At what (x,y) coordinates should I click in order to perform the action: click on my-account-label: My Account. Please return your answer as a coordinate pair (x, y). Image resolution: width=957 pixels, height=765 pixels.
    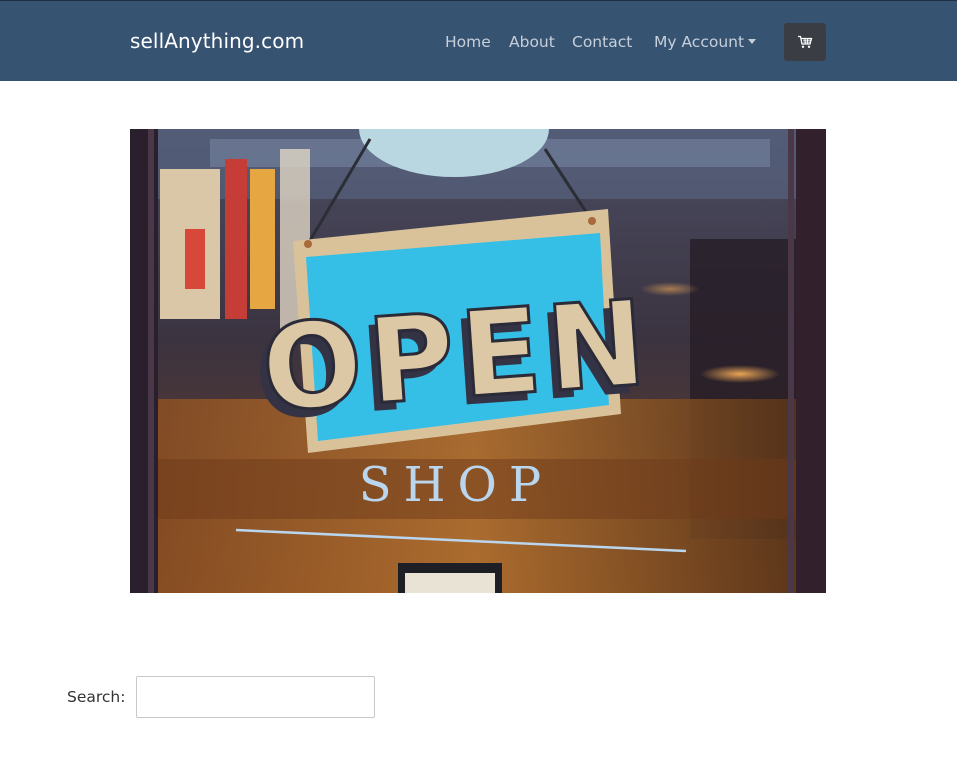
    Looking at the image, I should click on (699, 42).